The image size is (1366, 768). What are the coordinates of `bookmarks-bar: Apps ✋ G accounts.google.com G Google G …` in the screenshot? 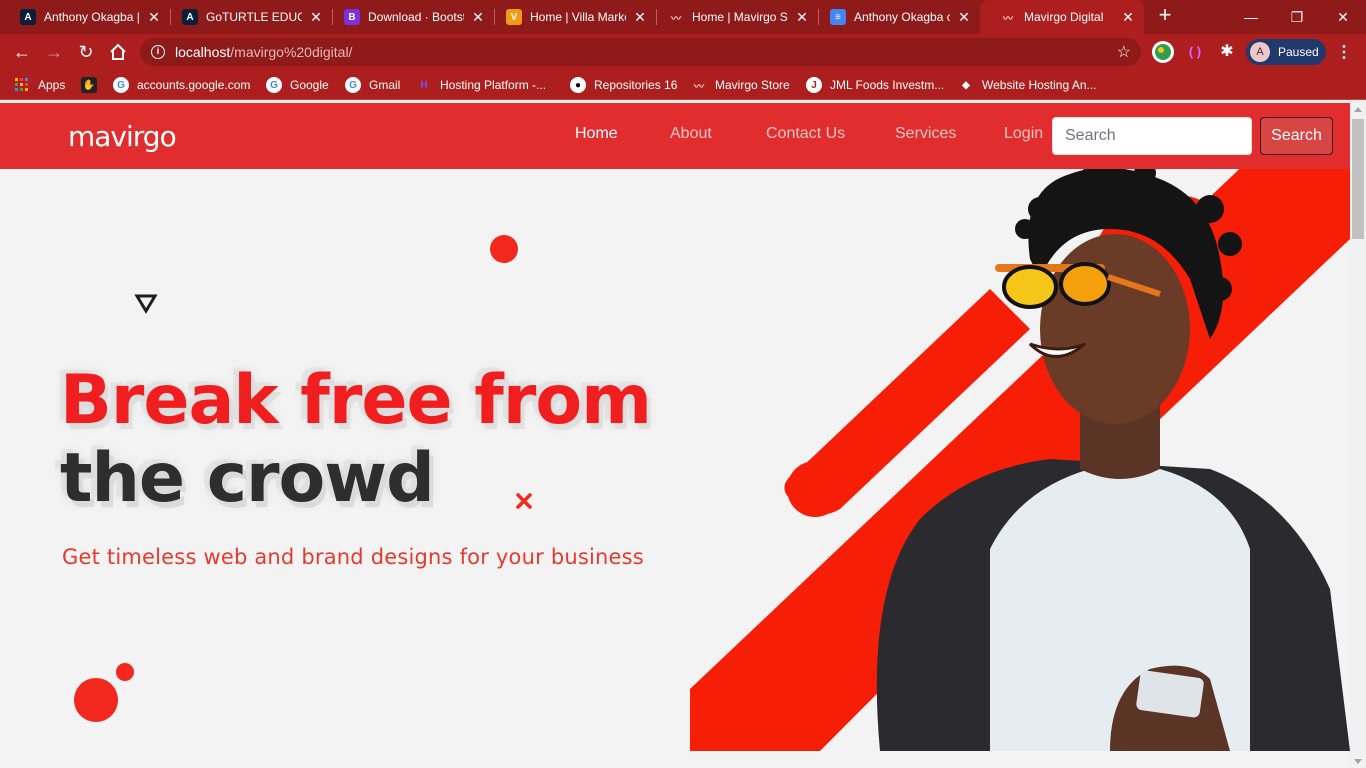 It's located at (683, 85).